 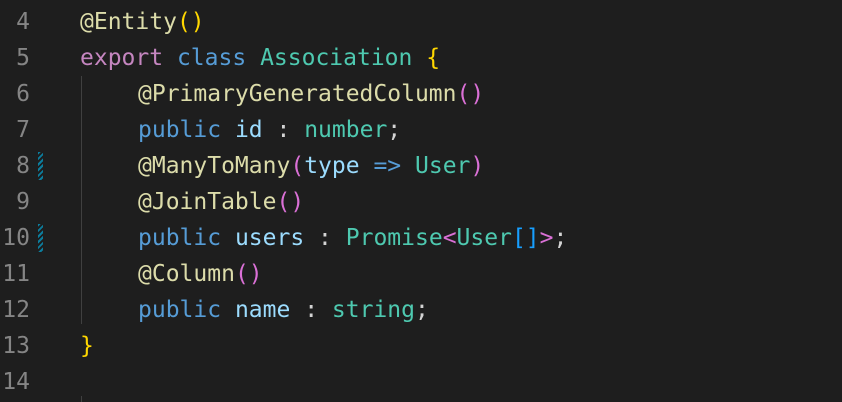 I want to click on code-token: Association, so click(x=336, y=58).